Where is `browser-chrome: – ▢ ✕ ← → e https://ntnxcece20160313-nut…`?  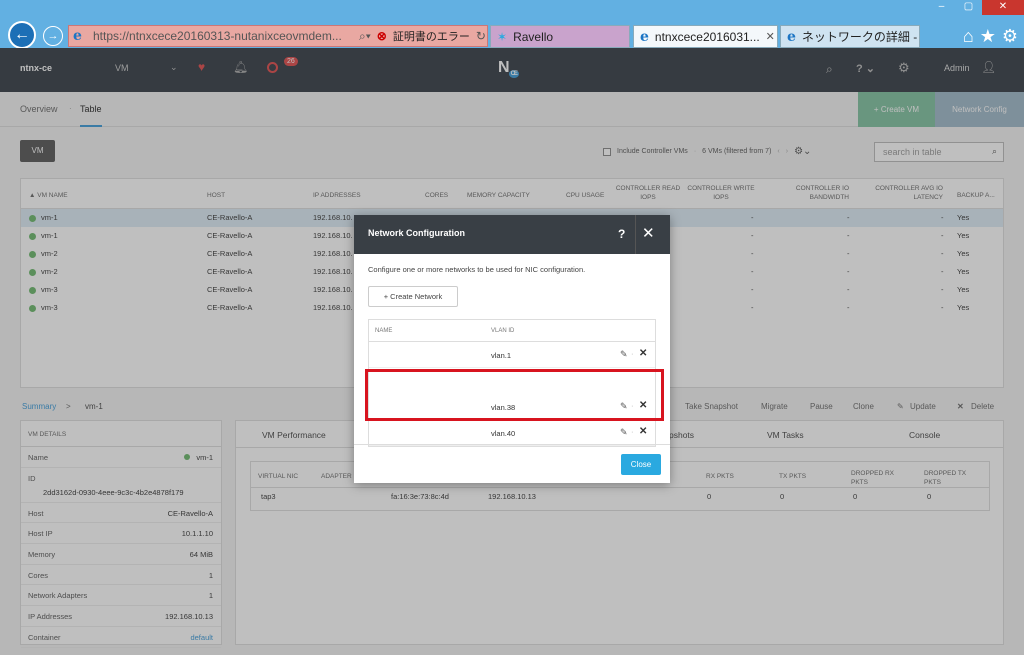 browser-chrome: – ▢ ✕ ← → e https://ntnxcece20160313-nut… is located at coordinates (512, 24).